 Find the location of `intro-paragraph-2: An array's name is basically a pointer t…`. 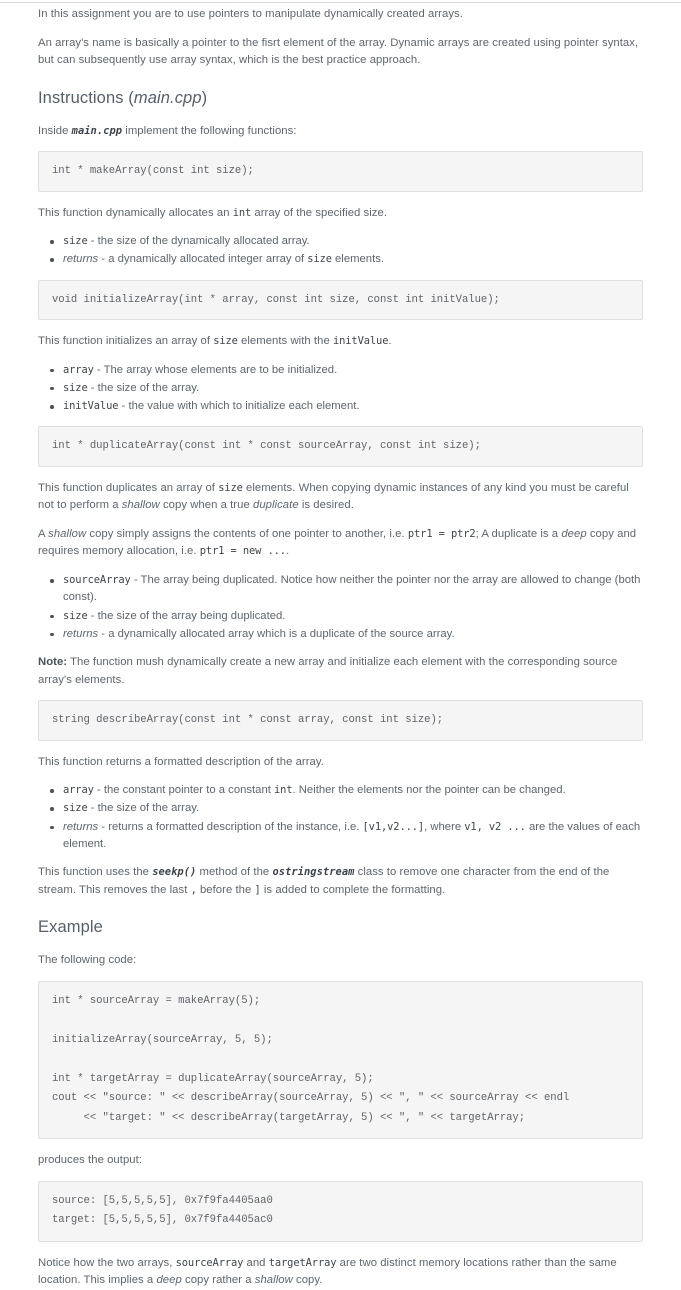

intro-paragraph-2: An array's name is basically a pointer t… is located at coordinates (338, 51).